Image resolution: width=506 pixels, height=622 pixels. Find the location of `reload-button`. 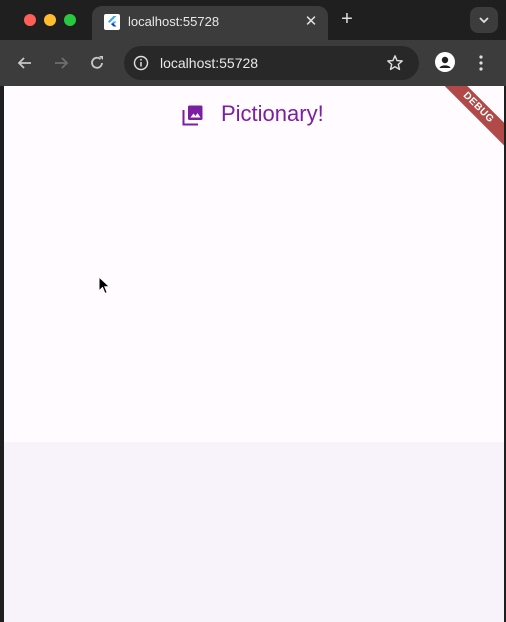

reload-button is located at coordinates (97, 63).